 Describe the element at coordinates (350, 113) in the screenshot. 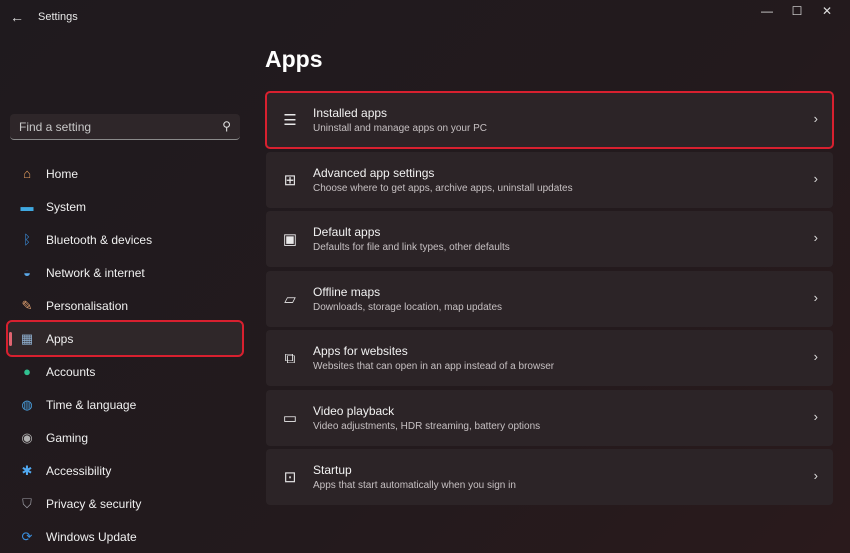

I see `card-title: Installed apps` at that location.